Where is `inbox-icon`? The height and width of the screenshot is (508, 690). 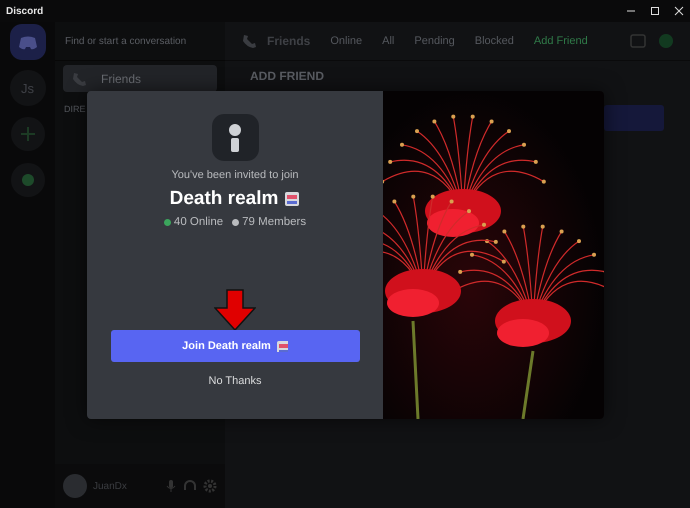 inbox-icon is located at coordinates (638, 41).